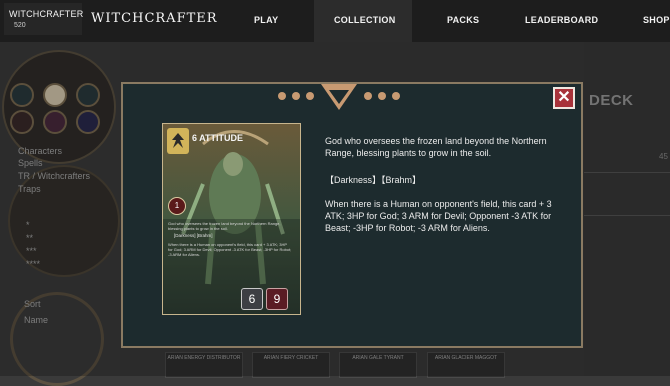 This screenshot has width=670, height=386. What do you see at coordinates (154, 18) in the screenshot?
I see `brand-logo: WITCHCRAFTER` at bounding box center [154, 18].